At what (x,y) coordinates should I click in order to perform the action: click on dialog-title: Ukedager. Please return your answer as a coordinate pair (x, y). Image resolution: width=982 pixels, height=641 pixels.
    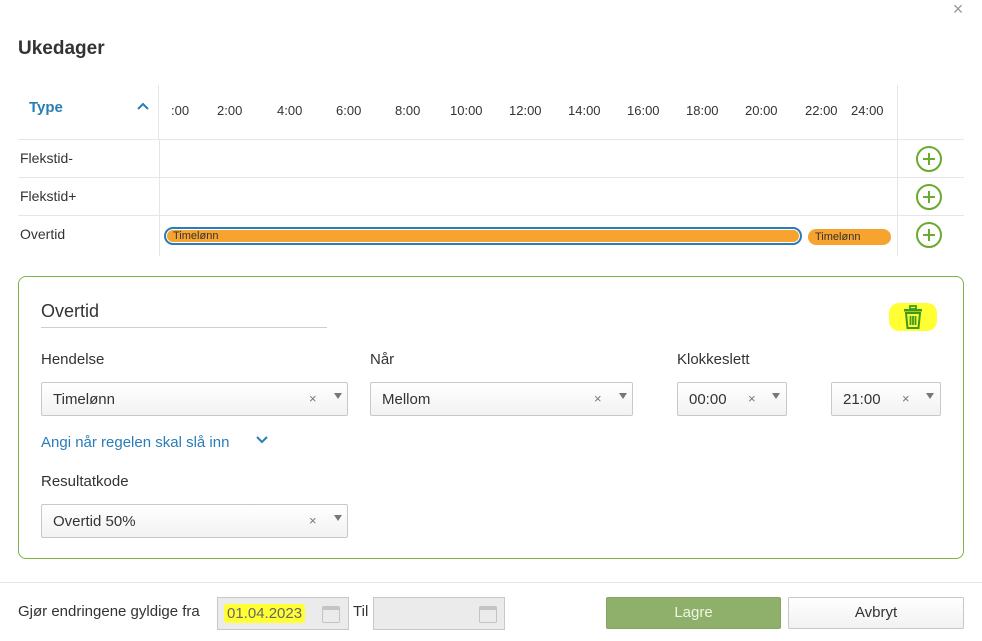
    Looking at the image, I should click on (61, 48).